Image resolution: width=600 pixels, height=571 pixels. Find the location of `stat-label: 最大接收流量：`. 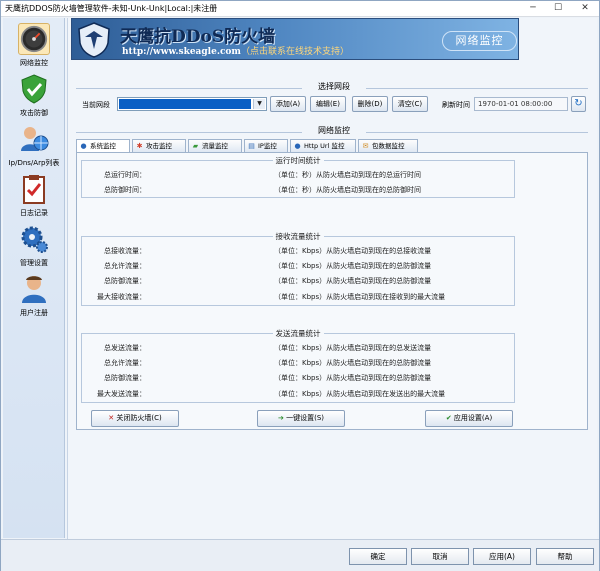

stat-label: 最大接收流量： is located at coordinates (121, 297).